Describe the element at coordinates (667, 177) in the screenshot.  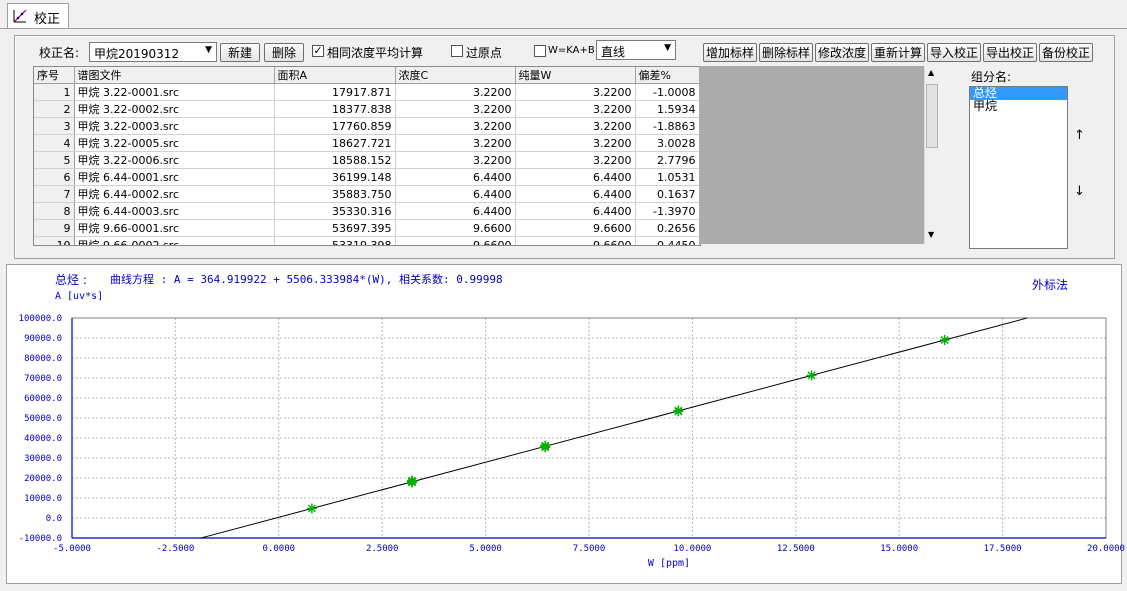
I see `table-cell: 1.0531` at that location.